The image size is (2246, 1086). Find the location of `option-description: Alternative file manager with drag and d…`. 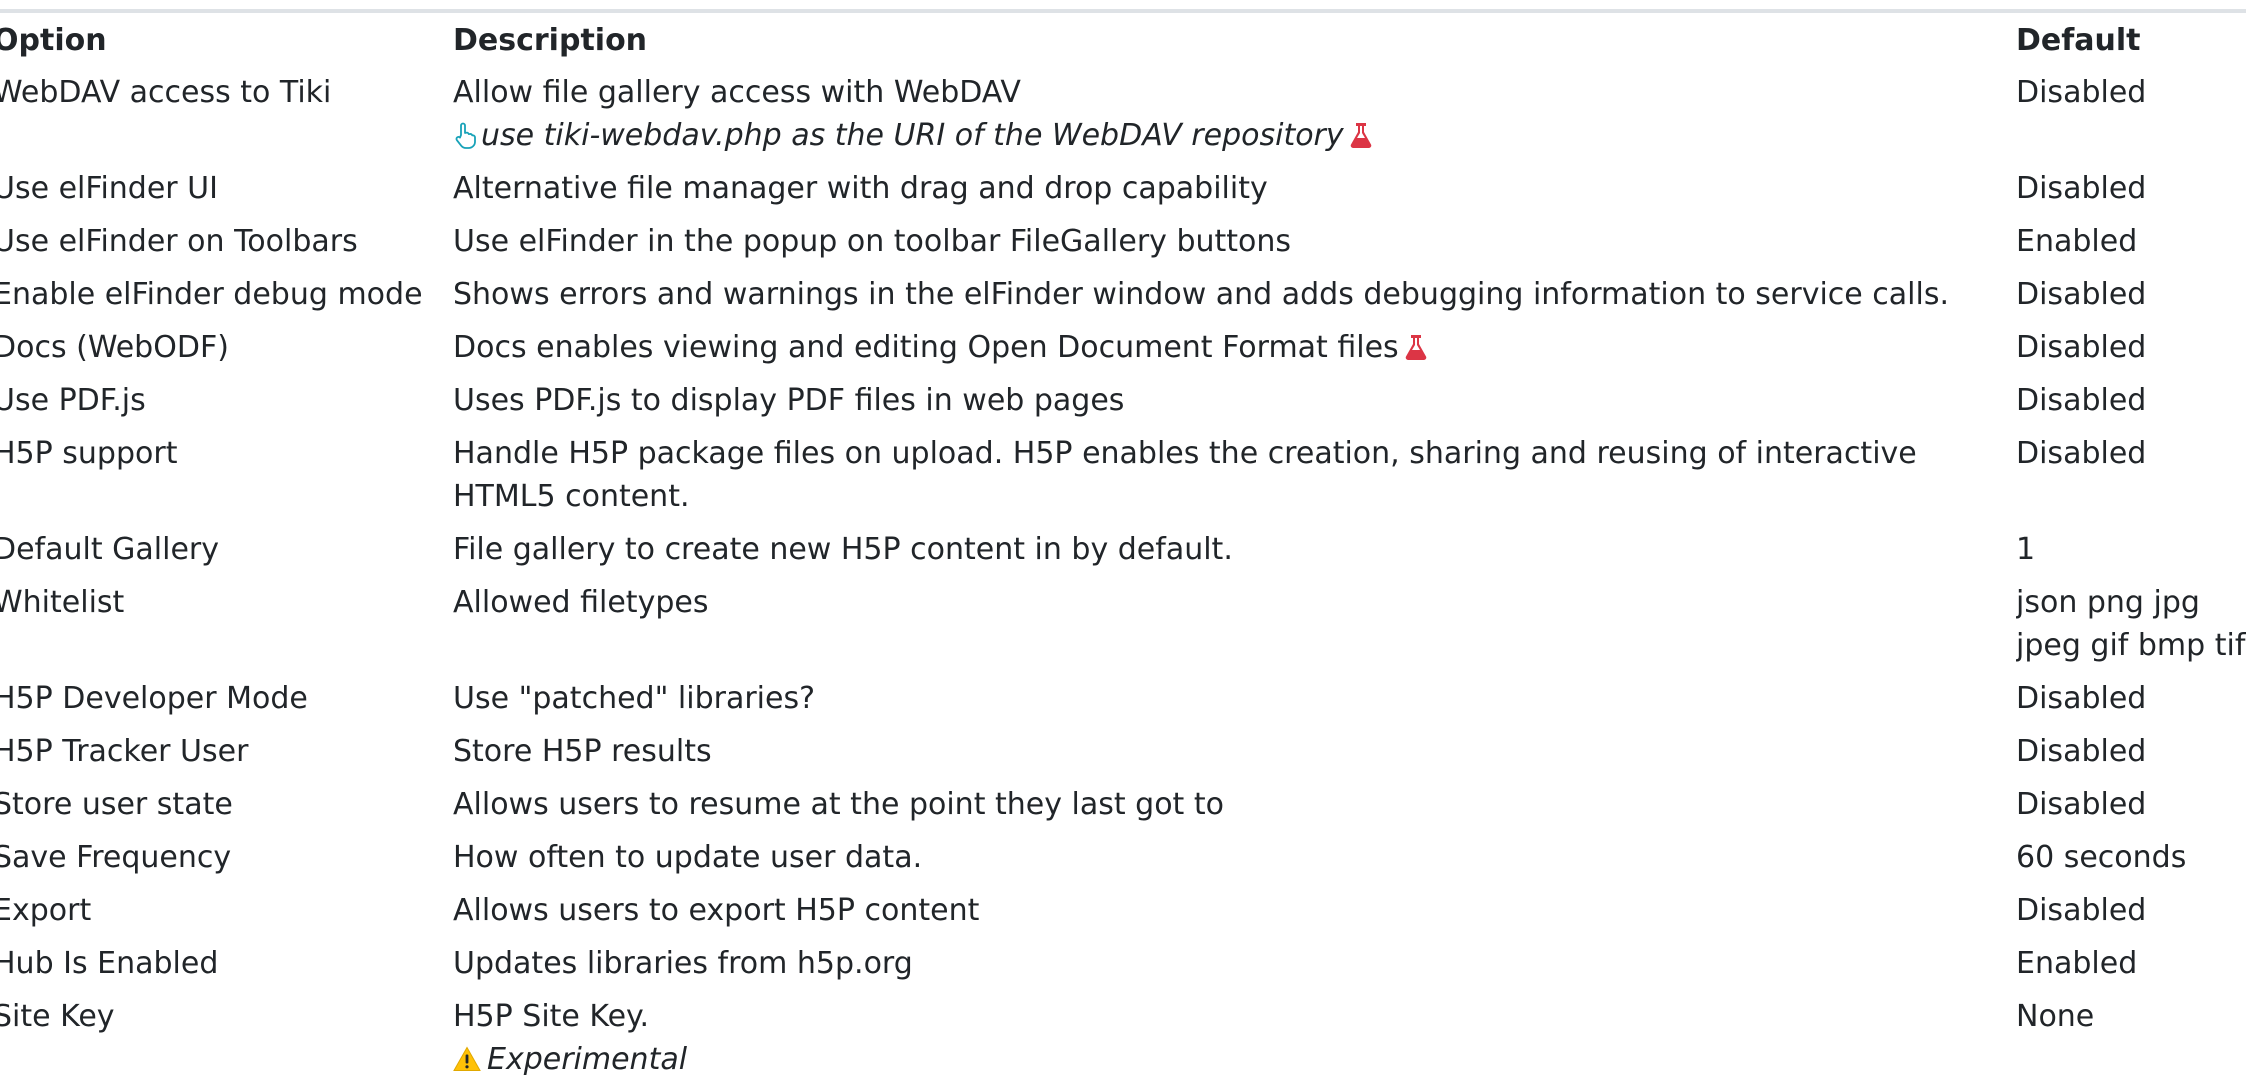

option-description: Alternative file manager with drag and d… is located at coordinates (860, 188).